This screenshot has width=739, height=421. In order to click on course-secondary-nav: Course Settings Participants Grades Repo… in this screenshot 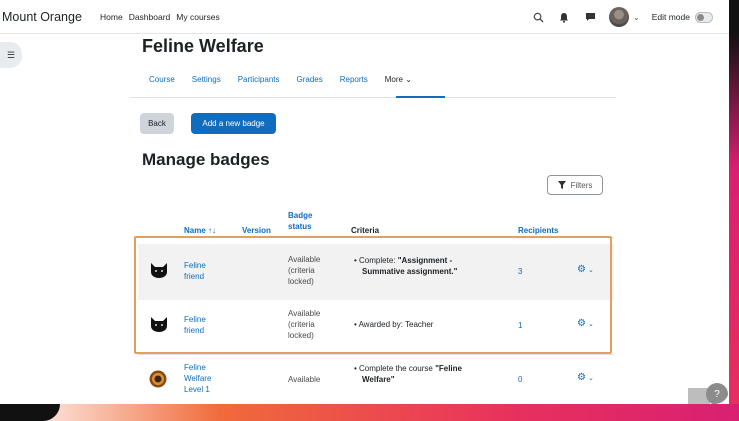, I will do `click(280, 79)`.